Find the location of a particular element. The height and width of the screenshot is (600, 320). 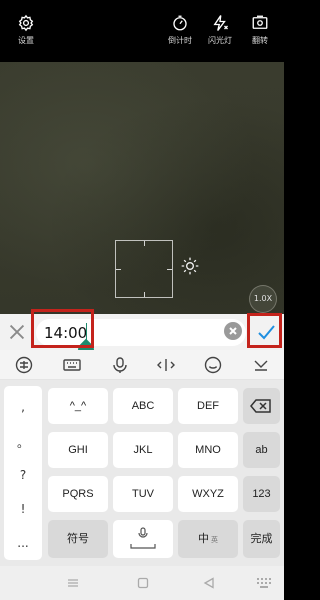

key-ghi: GHI is located at coordinates (78, 450).